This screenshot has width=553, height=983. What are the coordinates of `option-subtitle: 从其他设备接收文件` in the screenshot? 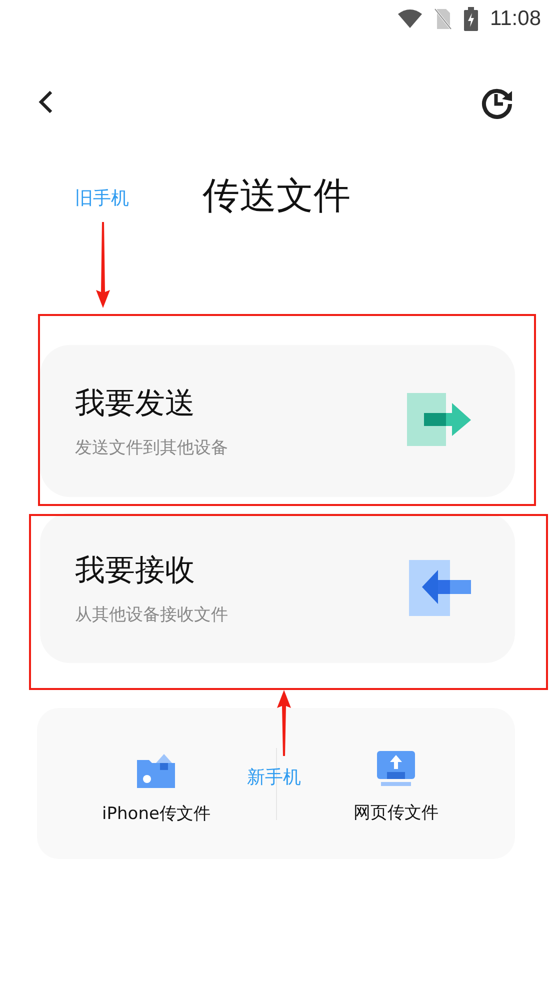 It's located at (151, 615).